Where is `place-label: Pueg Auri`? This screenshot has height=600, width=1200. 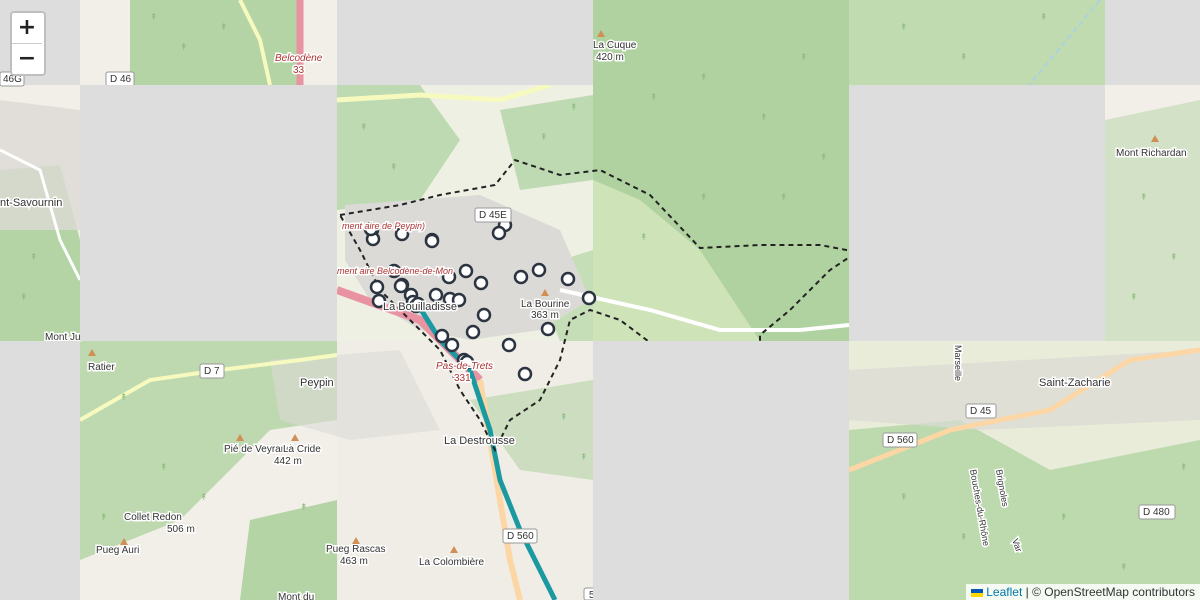 place-label: Pueg Auri is located at coordinates (117, 550).